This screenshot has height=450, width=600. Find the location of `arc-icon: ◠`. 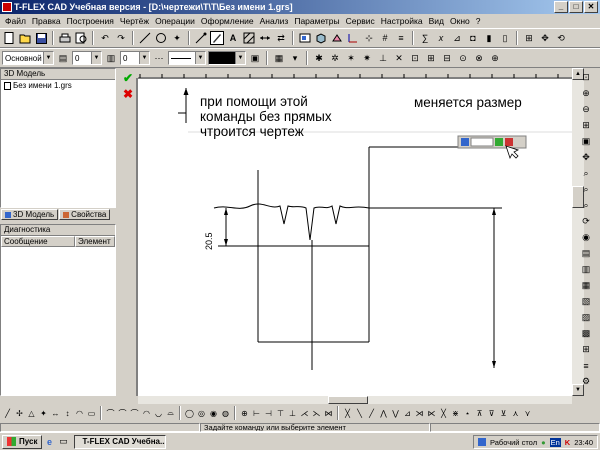

arc-icon: ◠ is located at coordinates (79, 413).